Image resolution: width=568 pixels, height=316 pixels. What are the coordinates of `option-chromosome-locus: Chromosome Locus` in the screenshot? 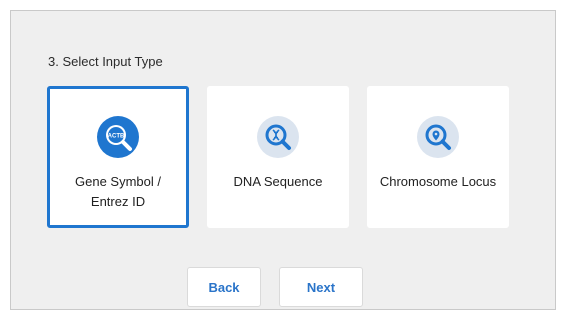 It's located at (438, 157).